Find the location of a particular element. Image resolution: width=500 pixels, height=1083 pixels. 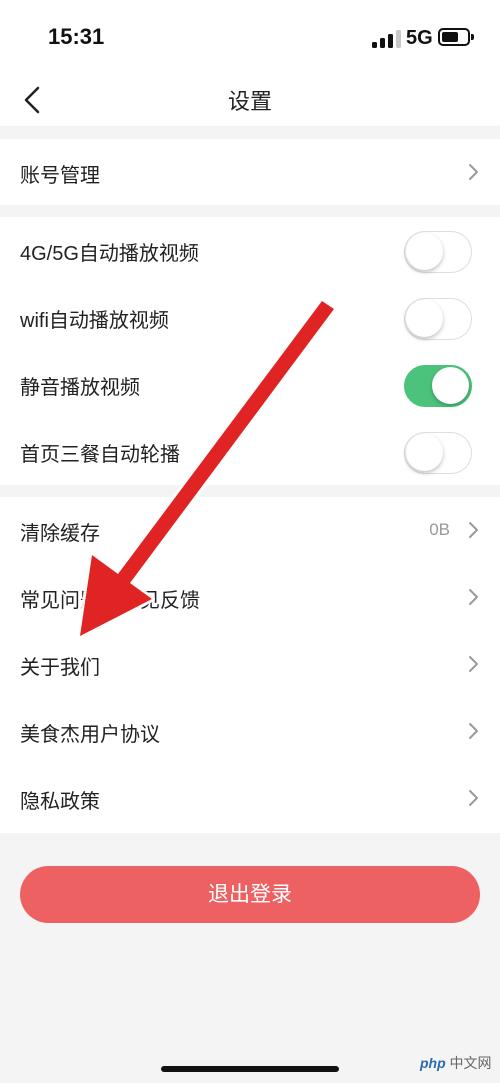

logout-button: 退出登录 is located at coordinates (250, 894).